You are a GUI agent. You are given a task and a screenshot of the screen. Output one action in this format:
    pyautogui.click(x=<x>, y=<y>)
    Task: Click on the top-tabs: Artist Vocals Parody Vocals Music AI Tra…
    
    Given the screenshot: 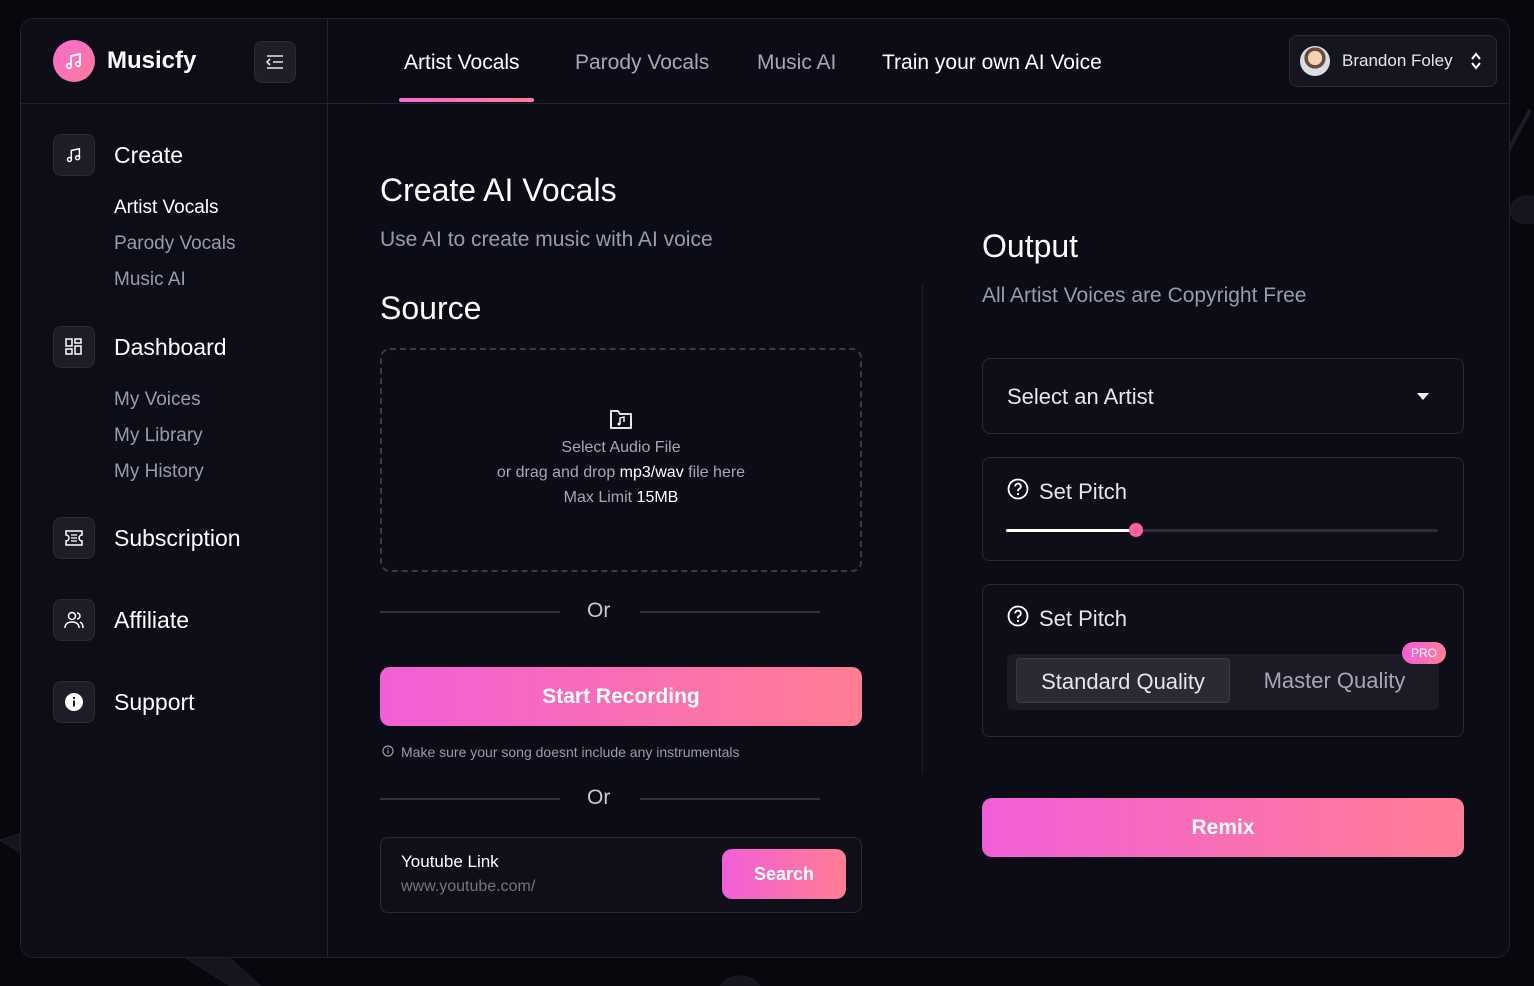 What is the action you would take?
    pyautogui.click(x=918, y=61)
    